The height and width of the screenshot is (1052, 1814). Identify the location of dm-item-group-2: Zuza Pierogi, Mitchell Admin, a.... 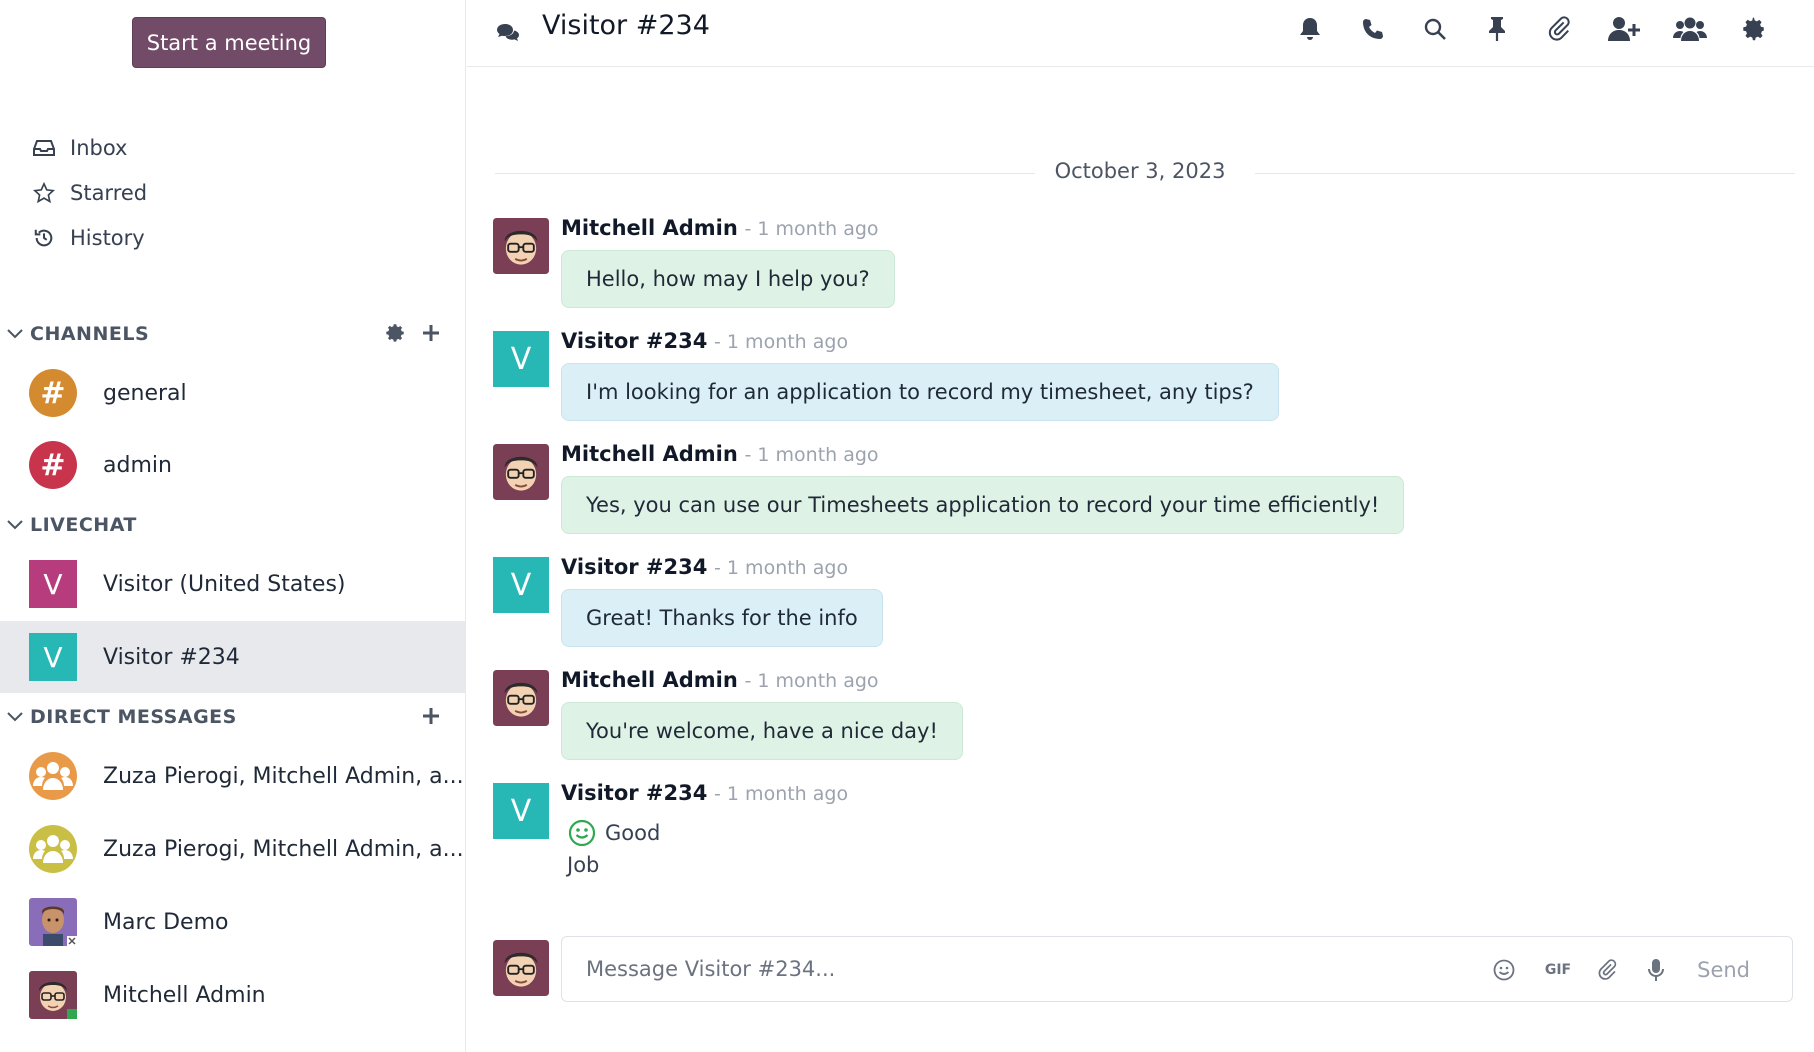
(233, 849).